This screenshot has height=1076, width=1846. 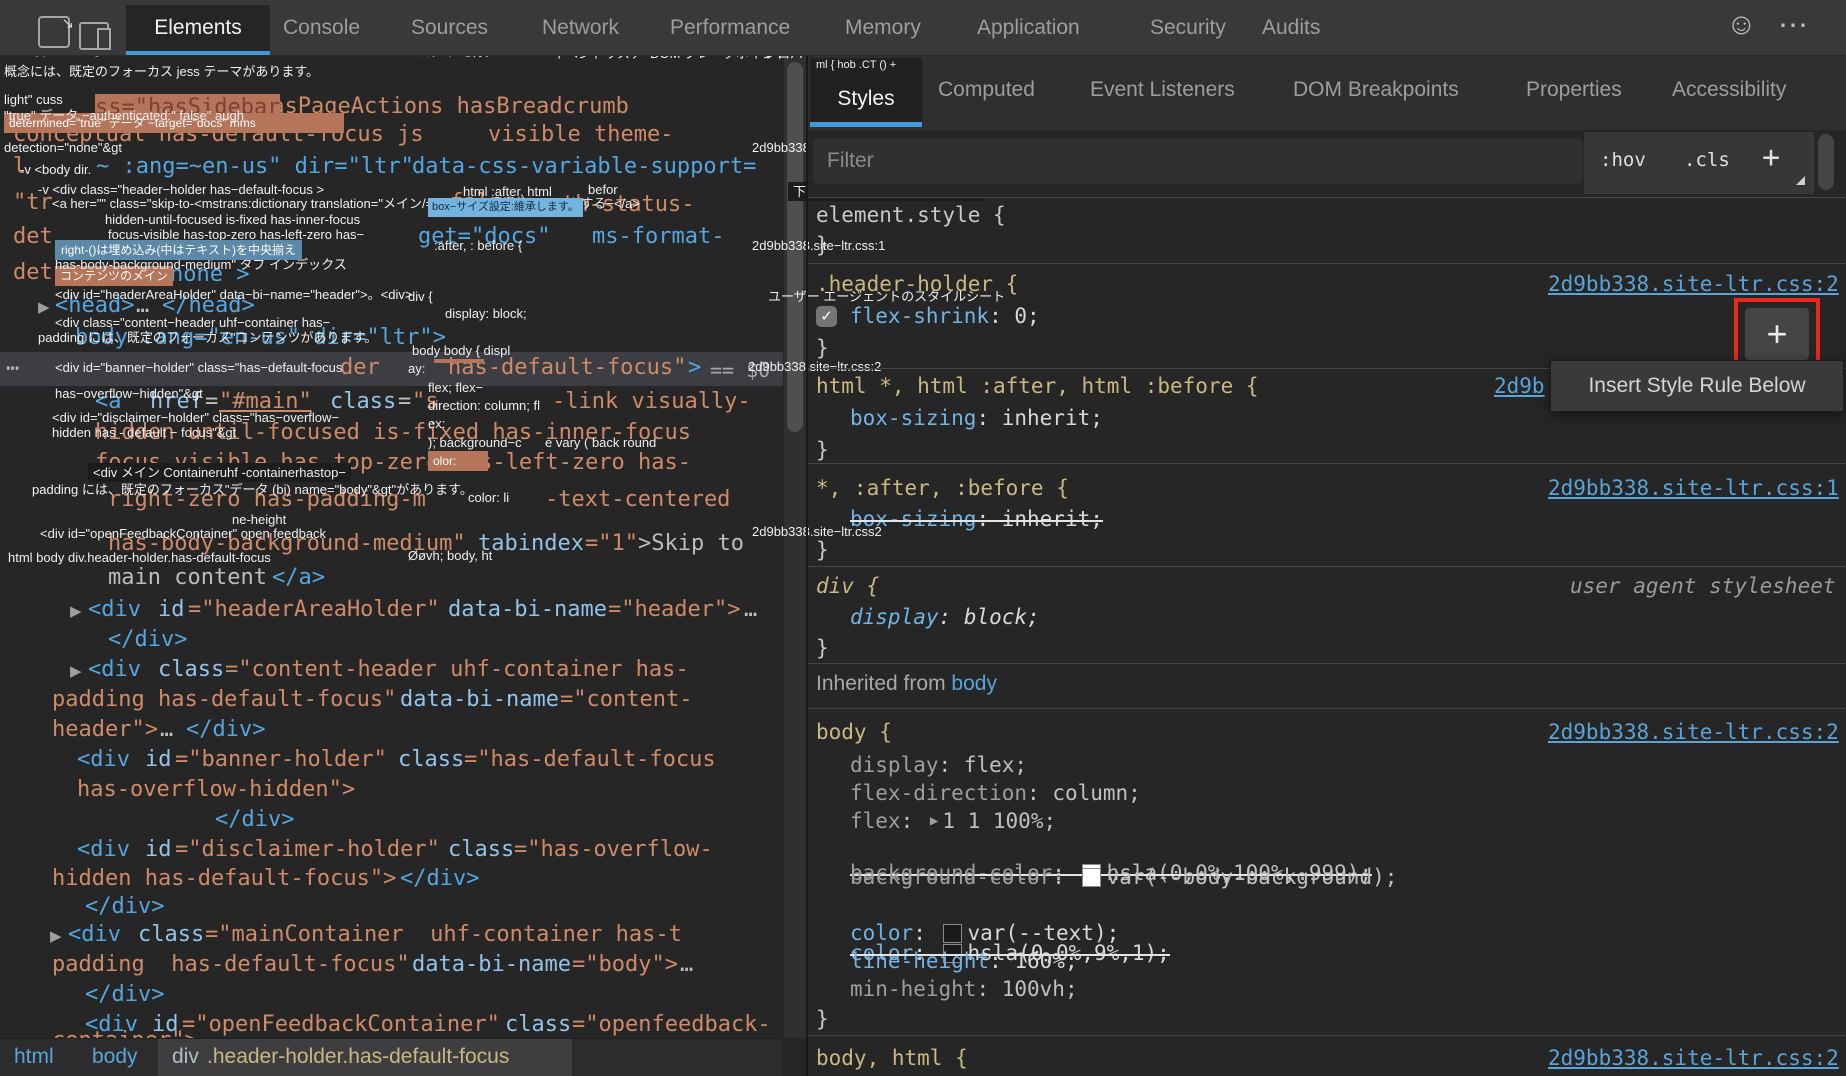 I want to click on css-property: color: var(--text);, so click(x=984, y=933).